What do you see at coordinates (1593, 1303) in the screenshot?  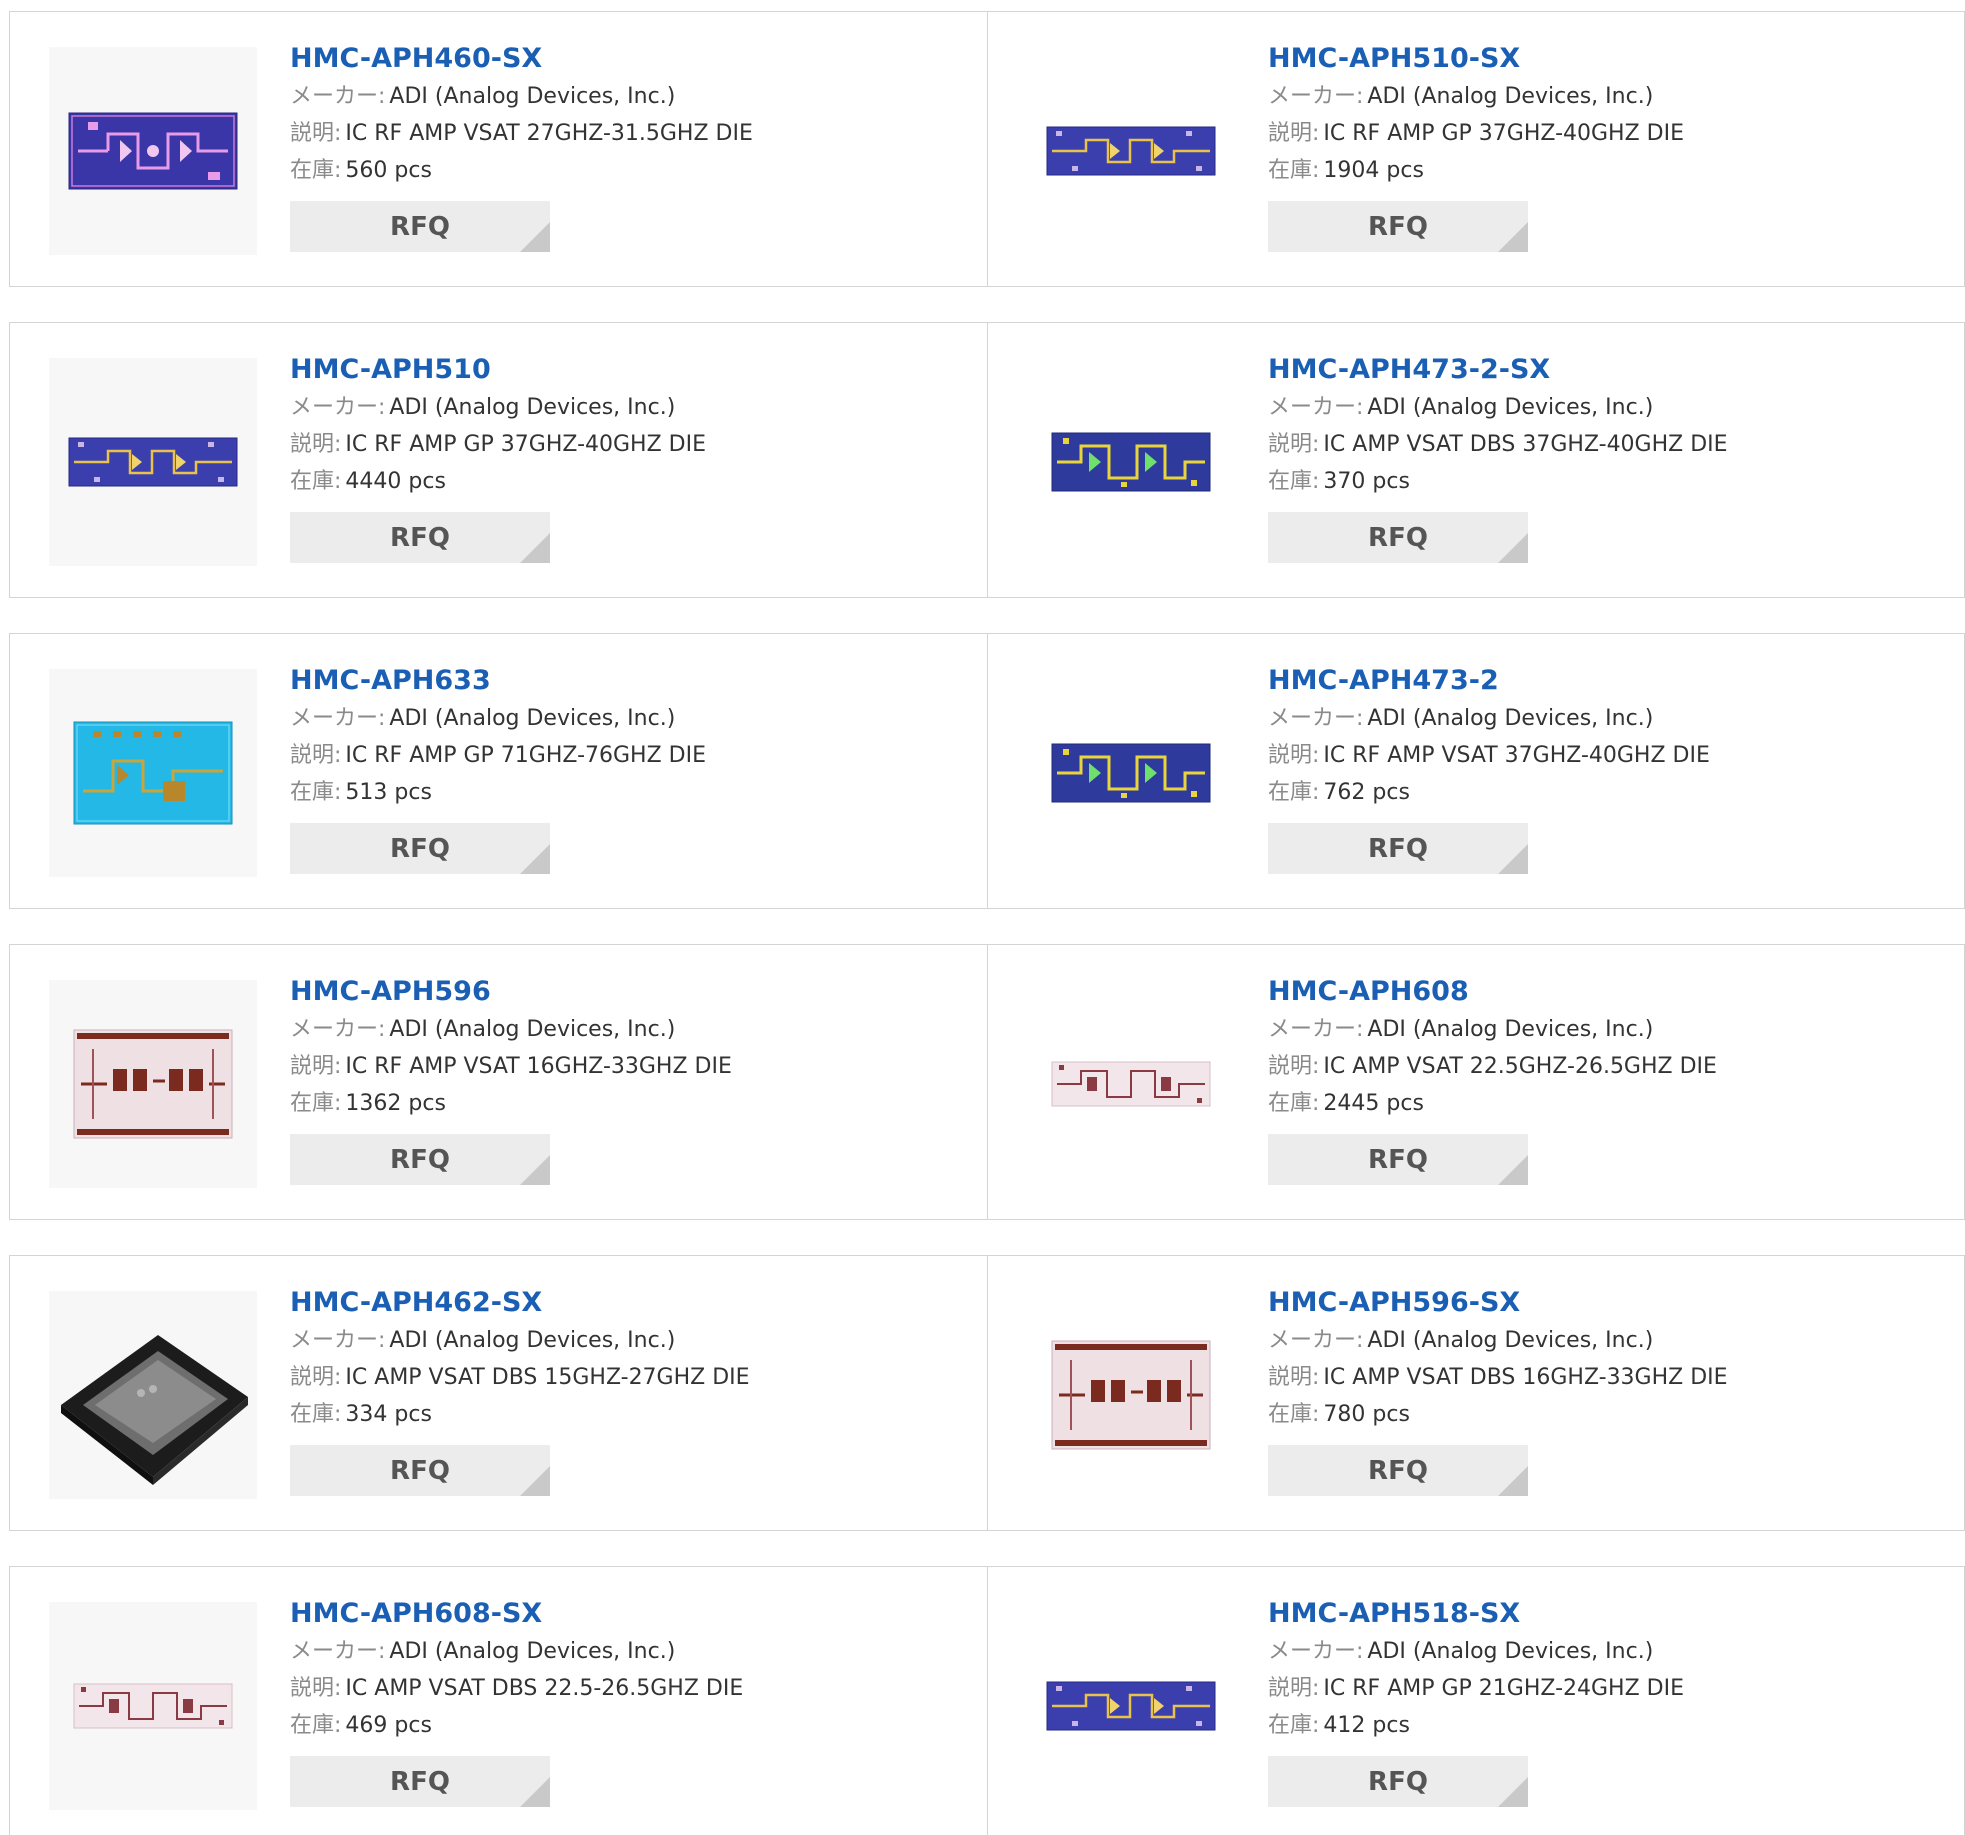 I see `part-number-link: HMC-APH596-SX` at bounding box center [1593, 1303].